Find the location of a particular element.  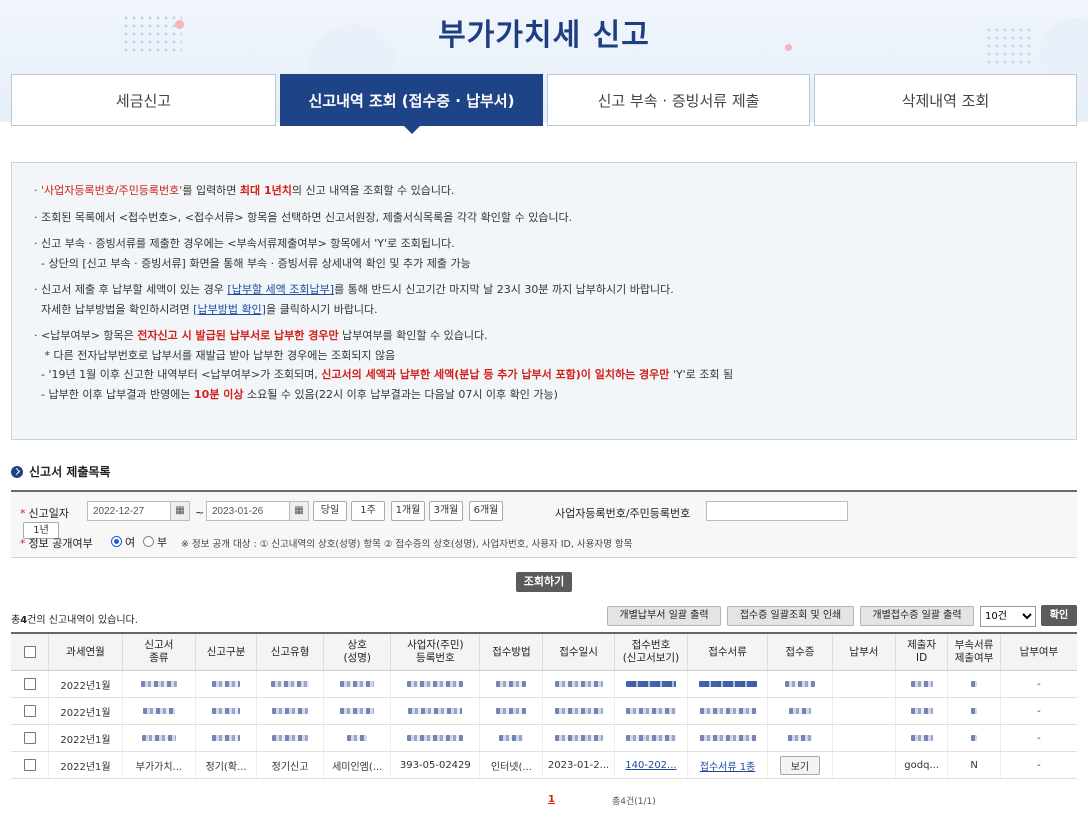

notice-subline: 자세한 납부방법을 확인하시려면 [납부방법 확인]을 클릭하시기 바랍니다. is located at coordinates (209, 309).